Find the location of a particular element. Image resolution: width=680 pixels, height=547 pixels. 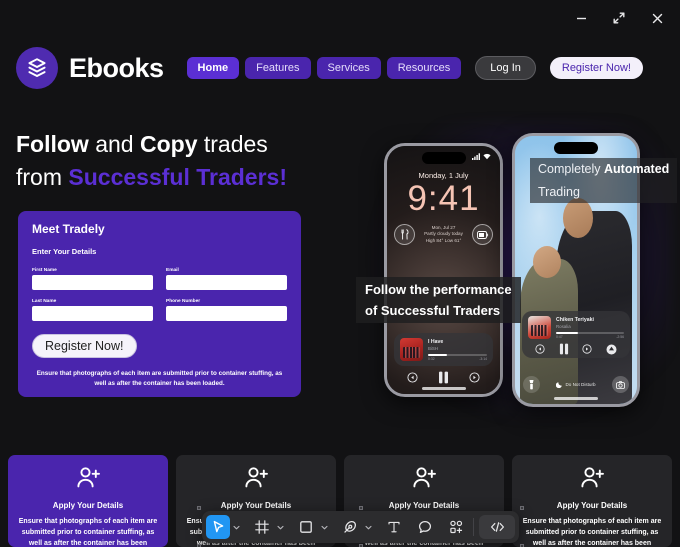

tool-actions-plugins is located at coordinates (456, 527).